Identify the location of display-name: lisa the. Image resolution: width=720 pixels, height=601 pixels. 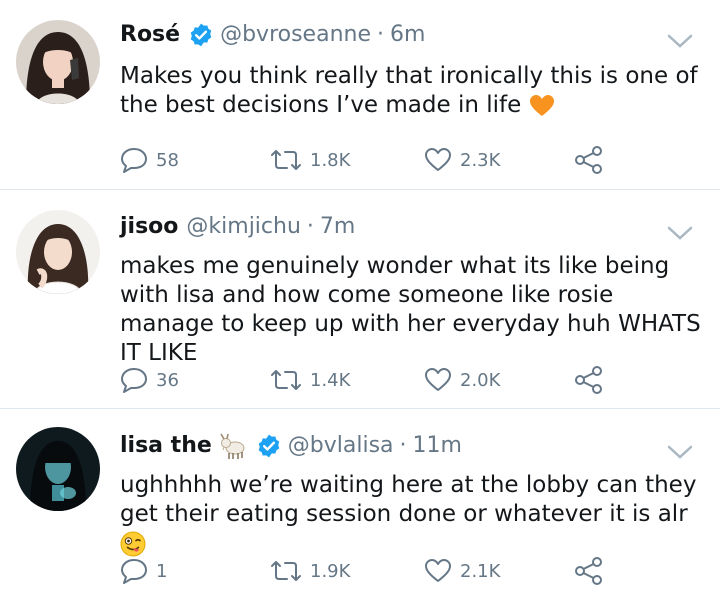
(166, 446).